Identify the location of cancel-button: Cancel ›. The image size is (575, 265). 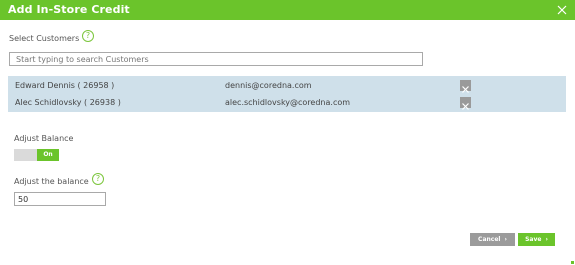
(492, 239).